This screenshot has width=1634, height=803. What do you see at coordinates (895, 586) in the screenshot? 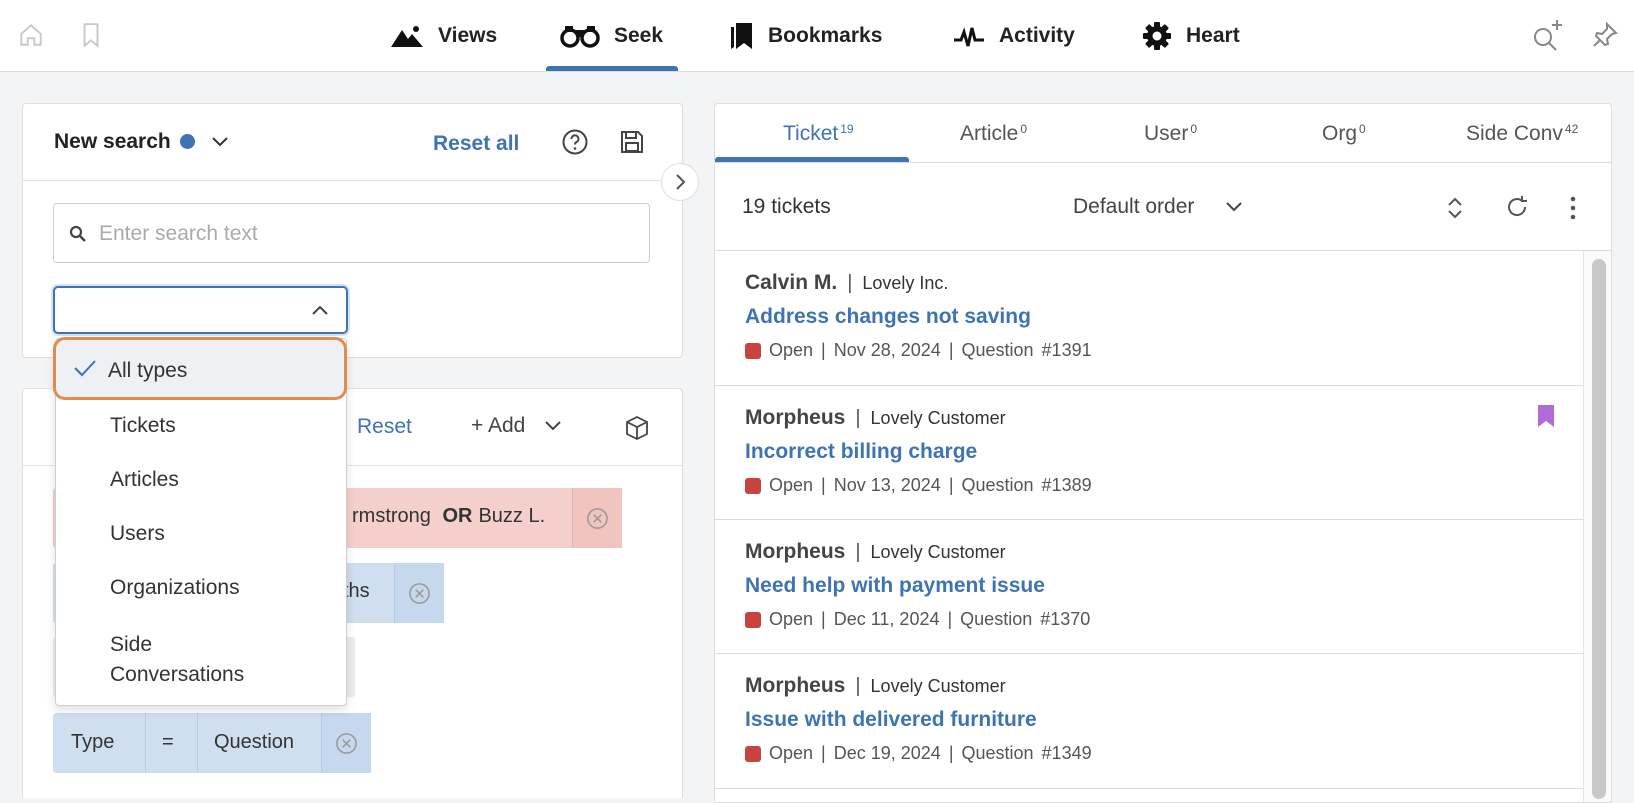
I see `ticket-title-link: Need help with payment issue` at bounding box center [895, 586].